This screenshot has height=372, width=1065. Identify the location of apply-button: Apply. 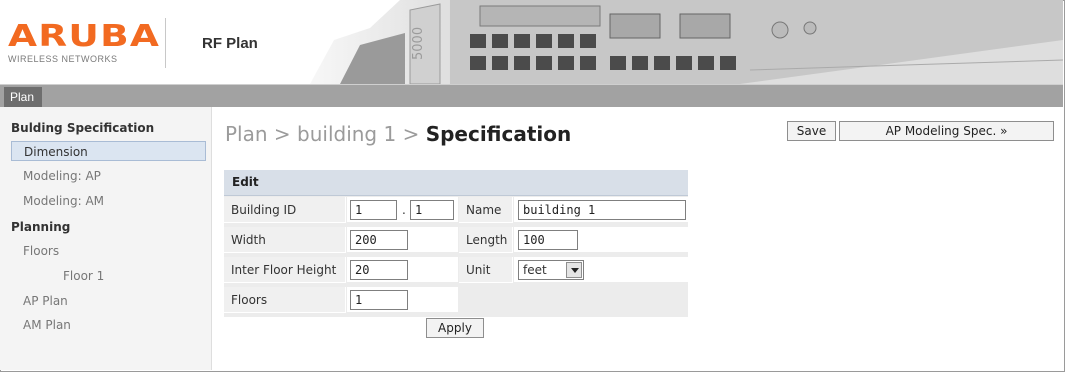
(455, 328).